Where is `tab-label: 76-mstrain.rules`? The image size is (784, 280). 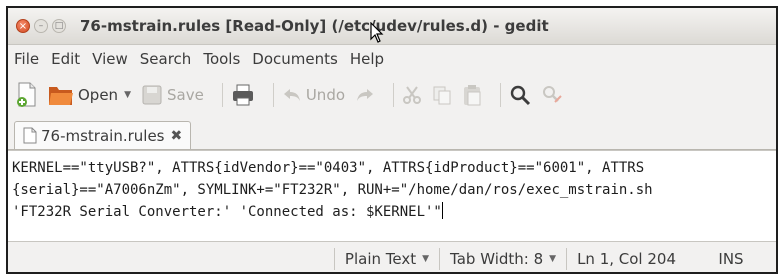
tab-label: 76-mstrain.rules is located at coordinates (103, 135).